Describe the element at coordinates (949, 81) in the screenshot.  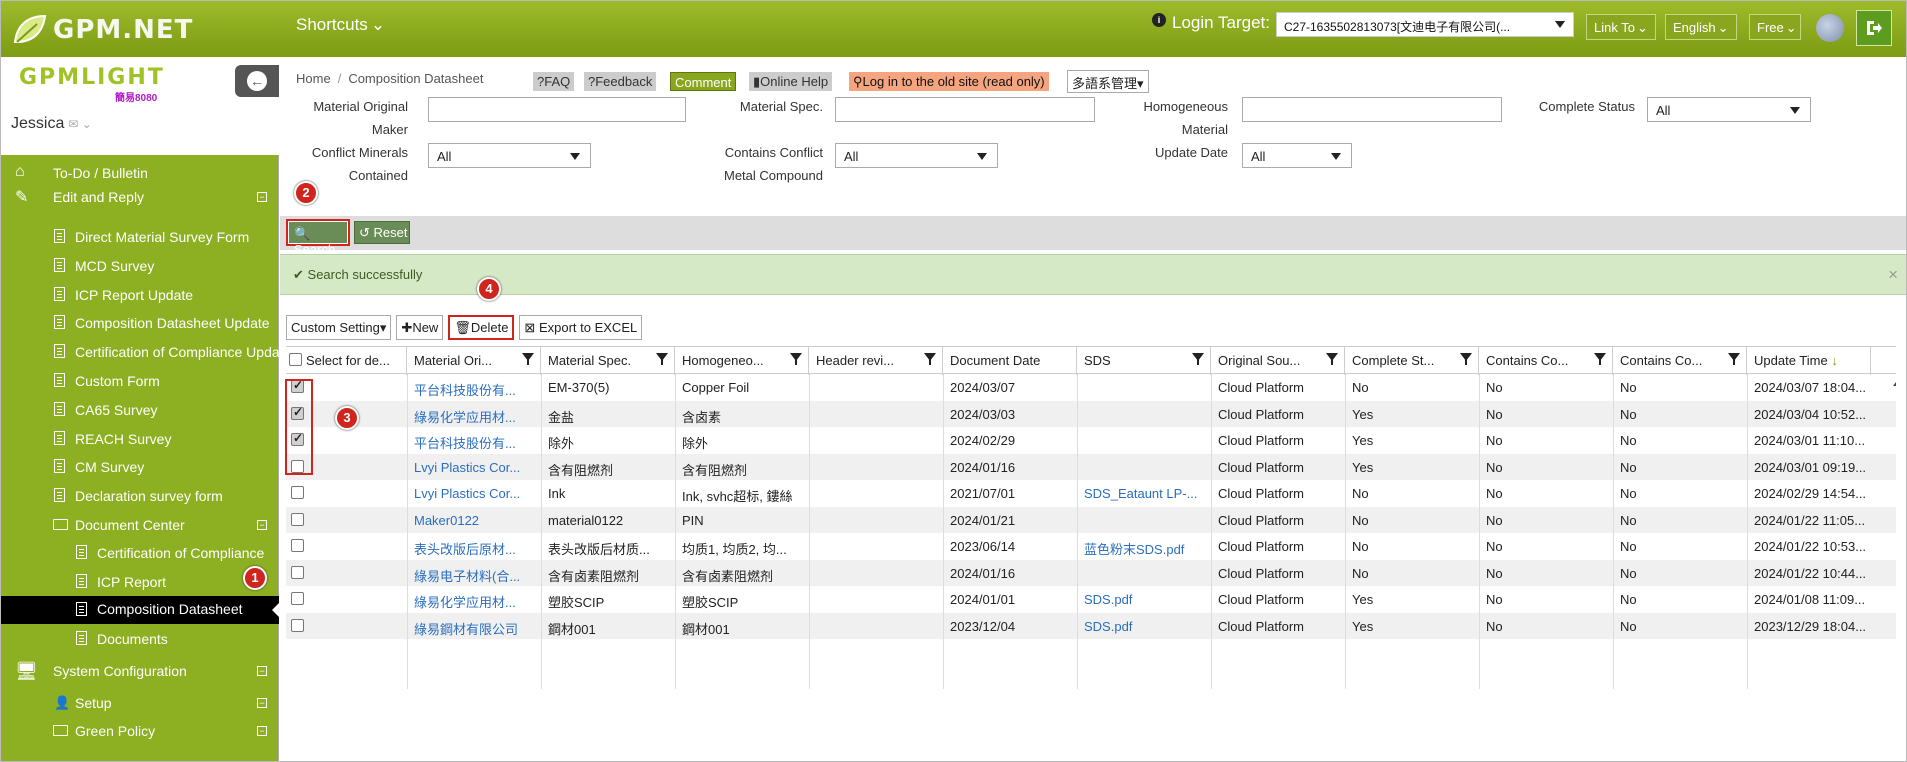
I see `old-site-button: ⚲Log in to the old site (read only)` at that location.